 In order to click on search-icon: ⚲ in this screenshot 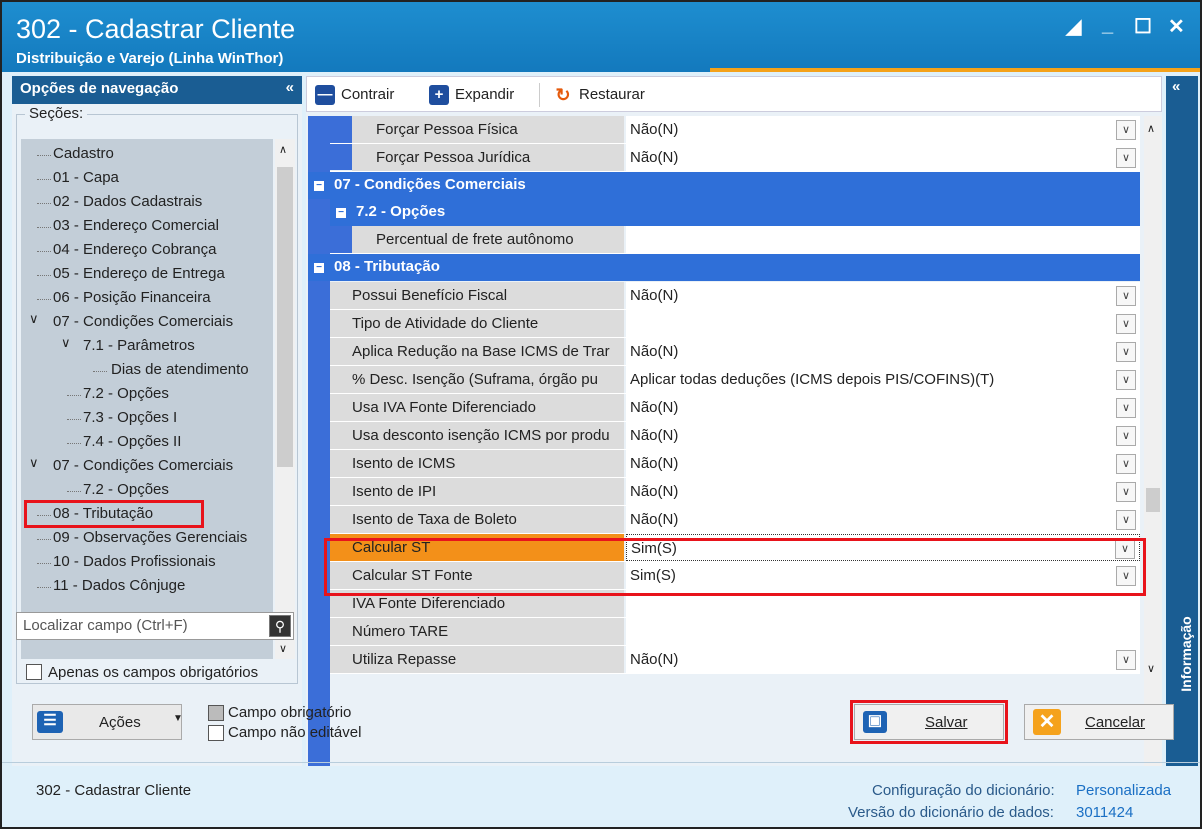, I will do `click(280, 626)`.